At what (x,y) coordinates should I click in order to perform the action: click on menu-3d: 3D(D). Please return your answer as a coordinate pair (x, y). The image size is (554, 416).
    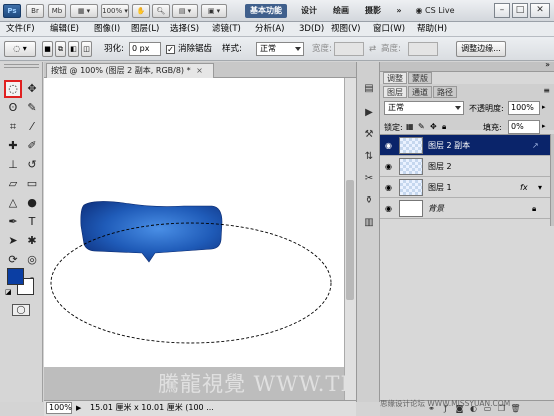
    Looking at the image, I should click on (311, 29).